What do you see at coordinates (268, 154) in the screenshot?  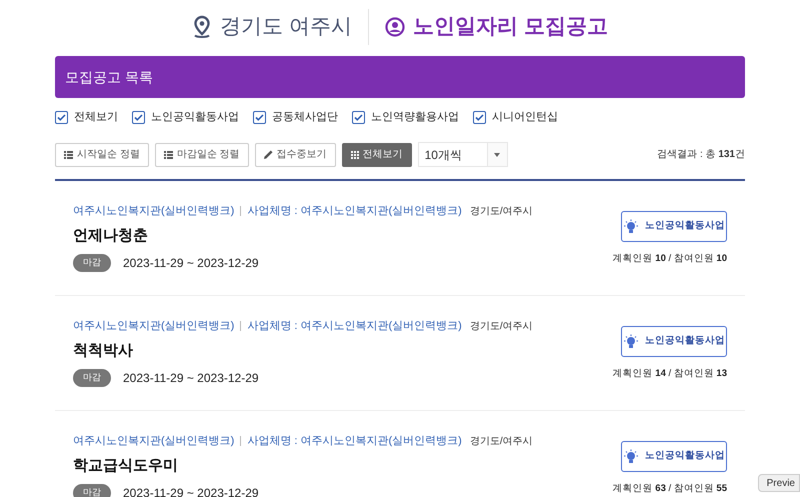 I see `pencil-icon` at bounding box center [268, 154].